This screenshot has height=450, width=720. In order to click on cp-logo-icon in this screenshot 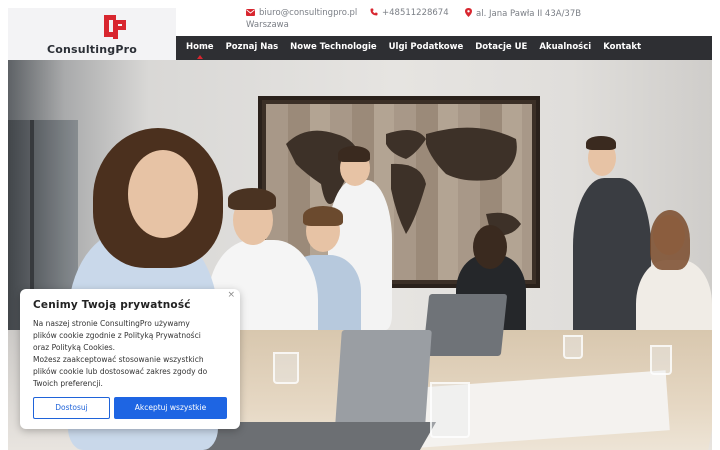, I will do `click(115, 27)`.